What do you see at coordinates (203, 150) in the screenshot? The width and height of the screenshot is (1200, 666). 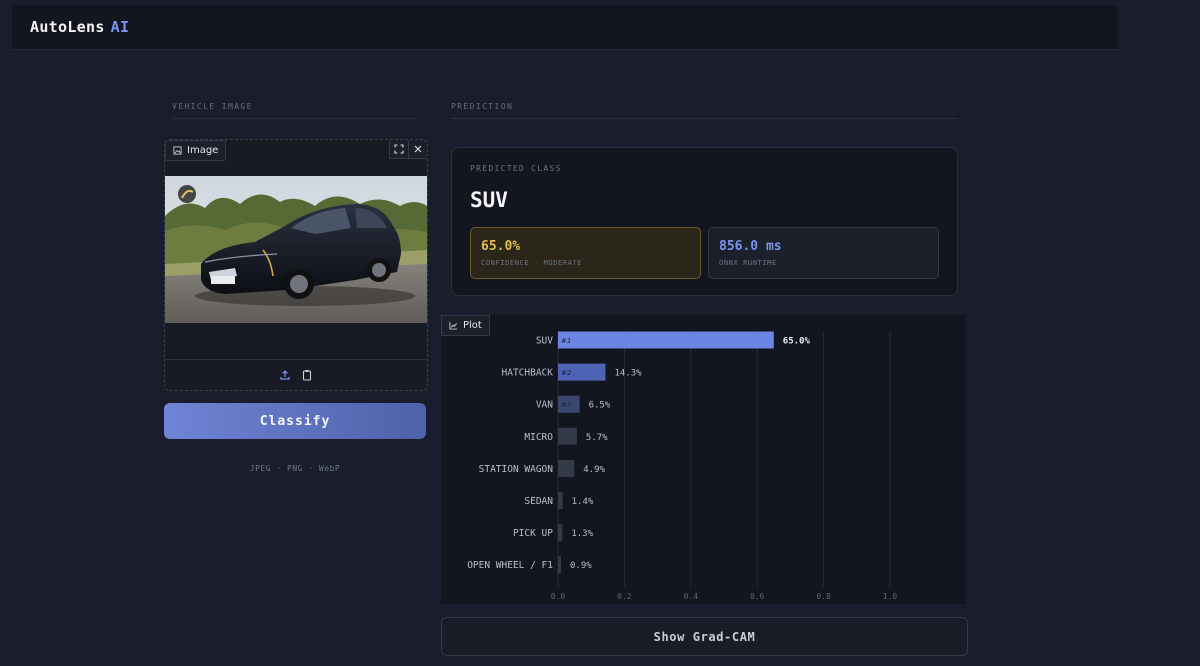 I see `image-tag-label: Image` at bounding box center [203, 150].